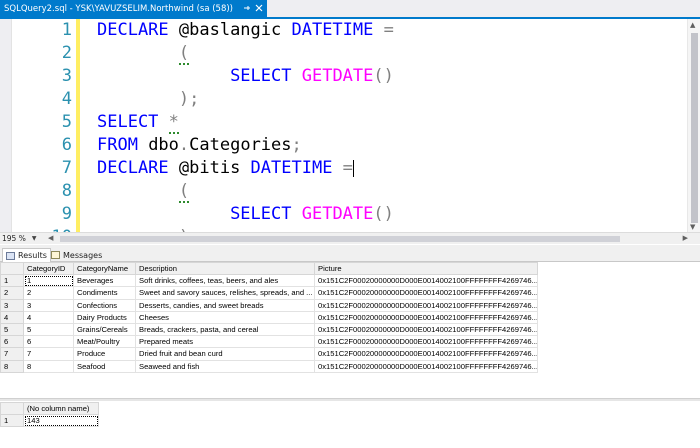 Image resolution: width=700 pixels, height=448 pixels. I want to click on table-row: 1 143, so click(49, 421).